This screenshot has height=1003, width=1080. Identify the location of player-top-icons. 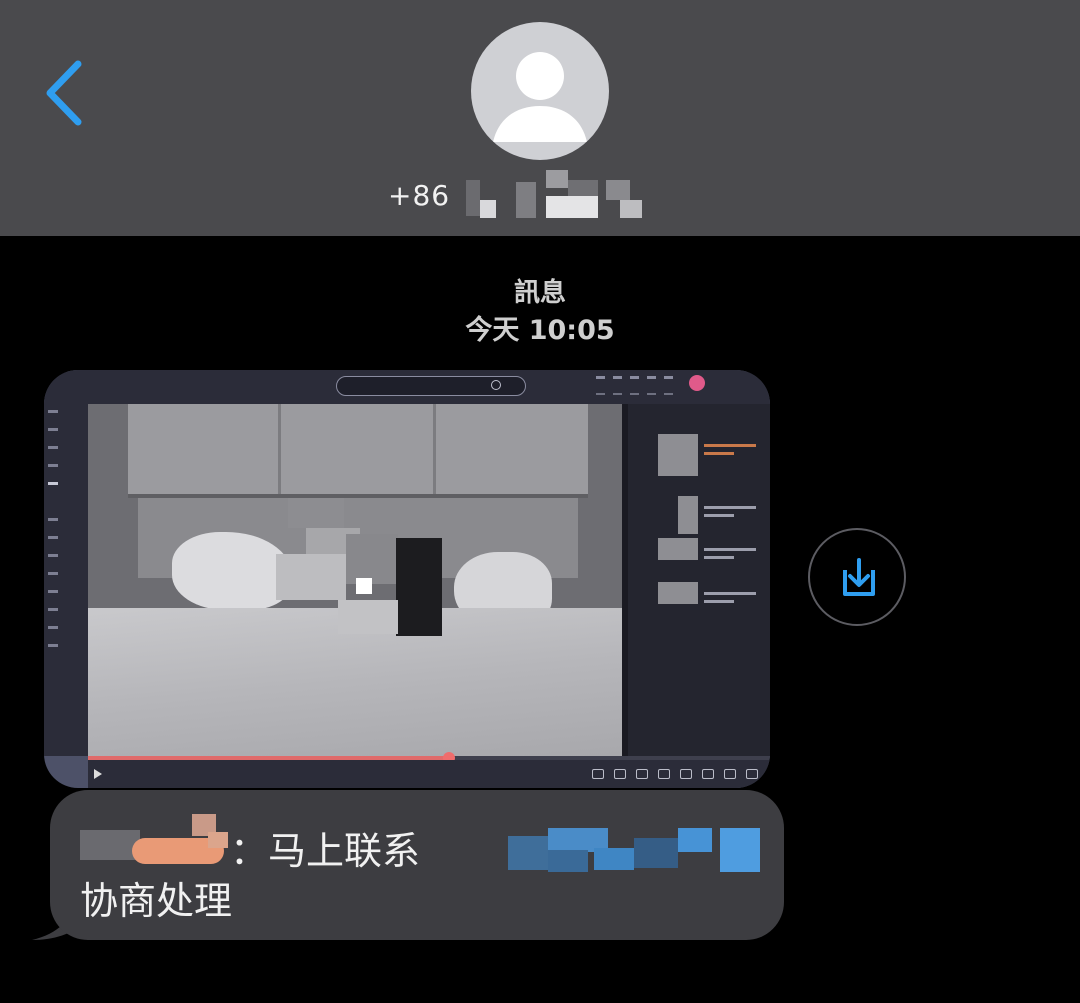
(634, 385).